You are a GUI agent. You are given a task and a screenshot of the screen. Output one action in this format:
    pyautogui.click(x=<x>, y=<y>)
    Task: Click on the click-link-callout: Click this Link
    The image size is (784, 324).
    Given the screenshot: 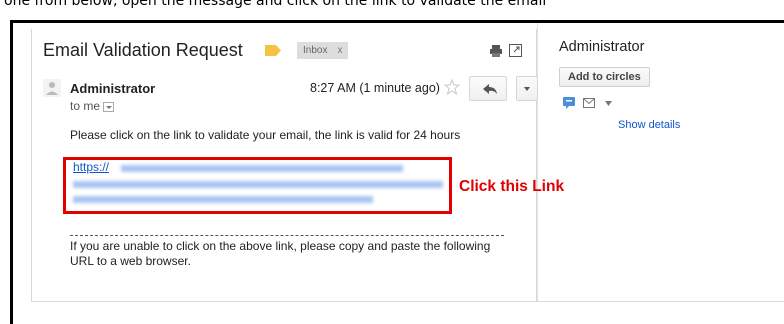 What is the action you would take?
    pyautogui.click(x=512, y=186)
    